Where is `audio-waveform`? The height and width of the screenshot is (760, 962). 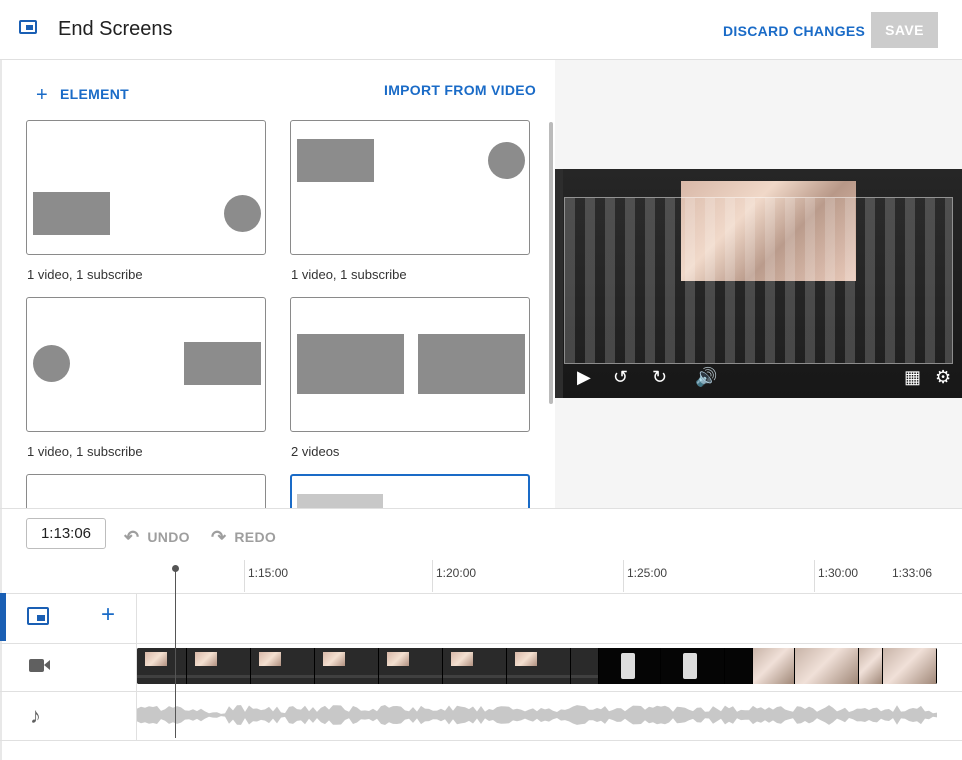
audio-waveform is located at coordinates (537, 715).